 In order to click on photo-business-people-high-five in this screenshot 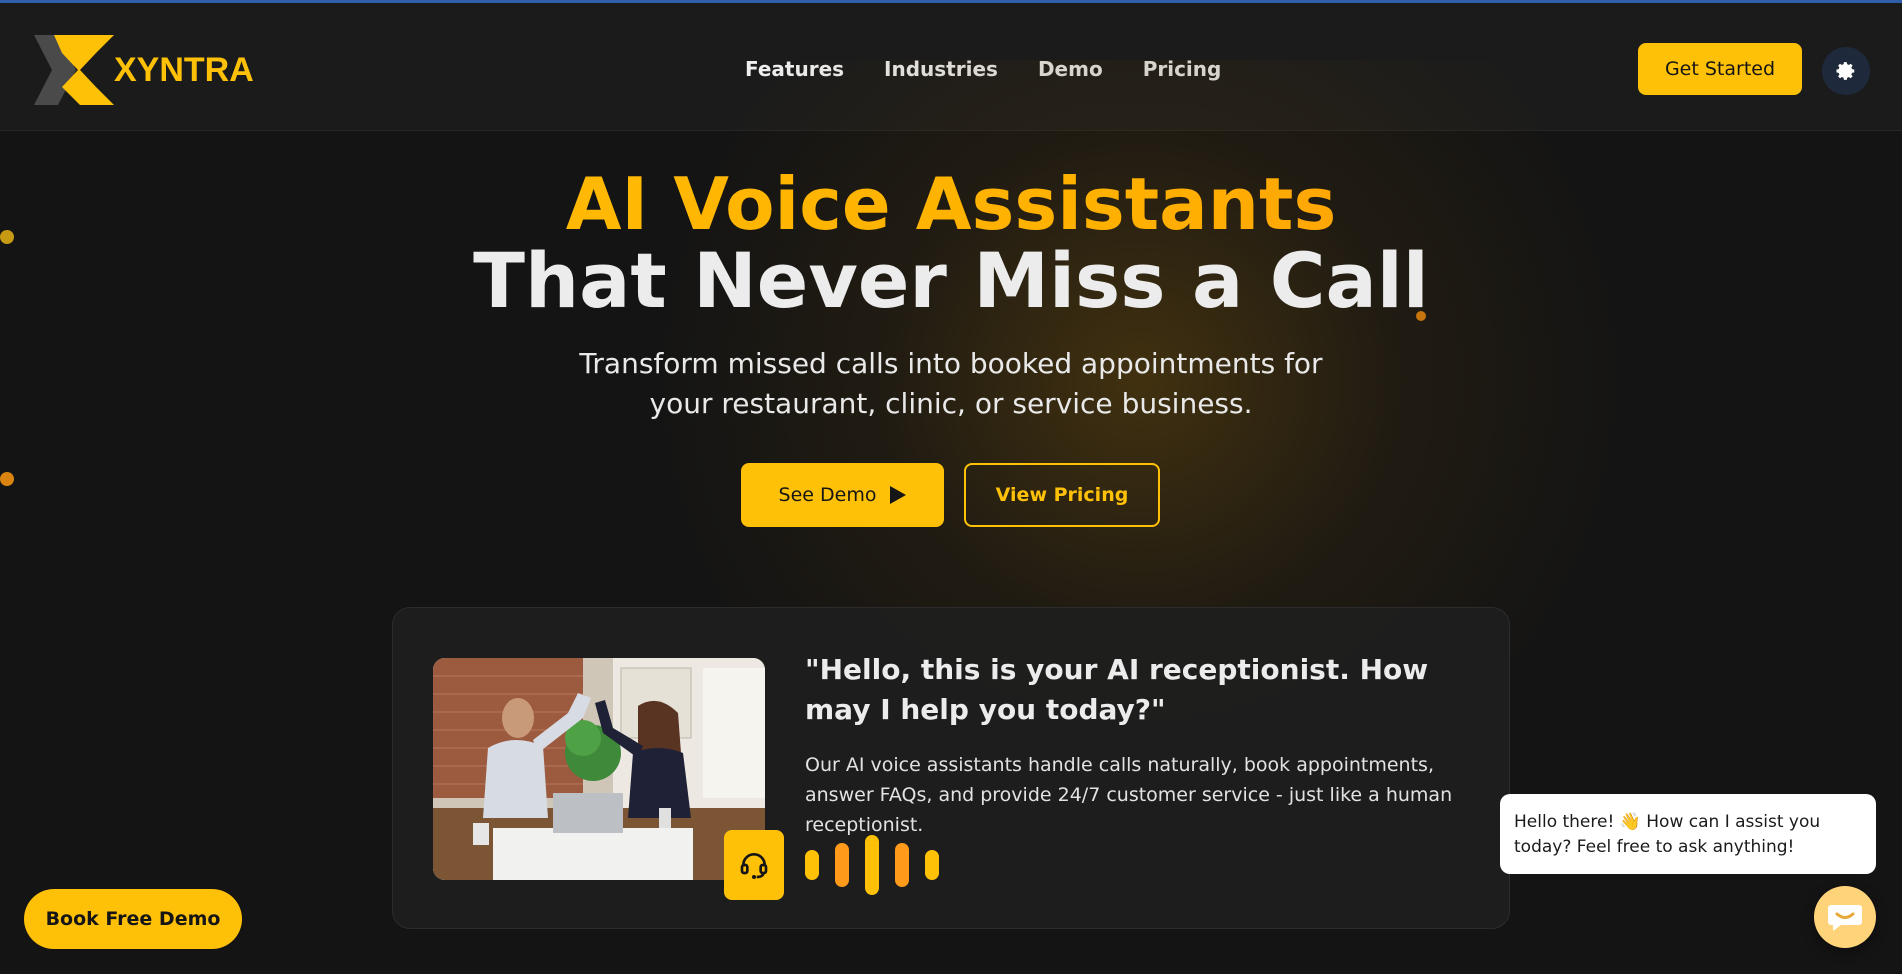, I will do `click(599, 769)`.